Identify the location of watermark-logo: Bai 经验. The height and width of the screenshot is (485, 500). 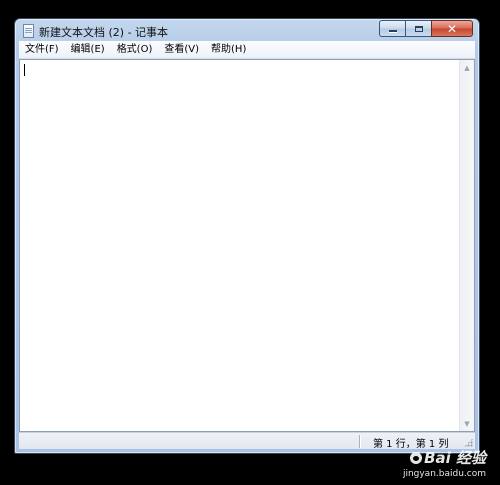
(444, 457).